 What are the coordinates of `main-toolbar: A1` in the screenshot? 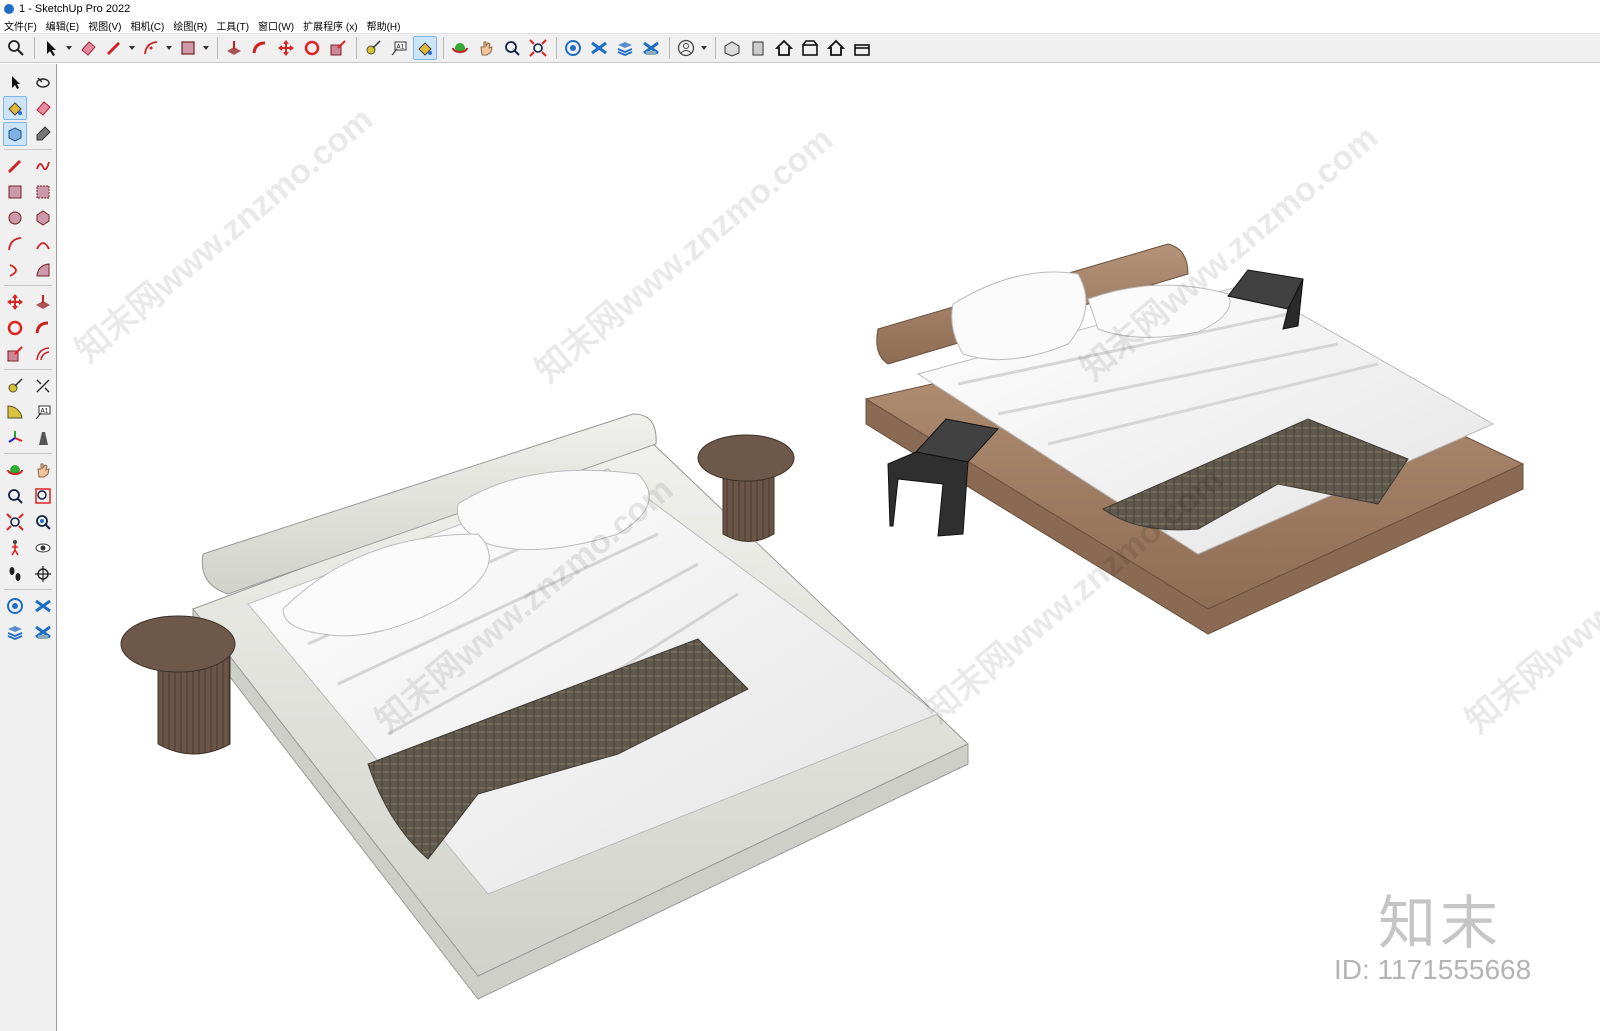 It's located at (800, 48).